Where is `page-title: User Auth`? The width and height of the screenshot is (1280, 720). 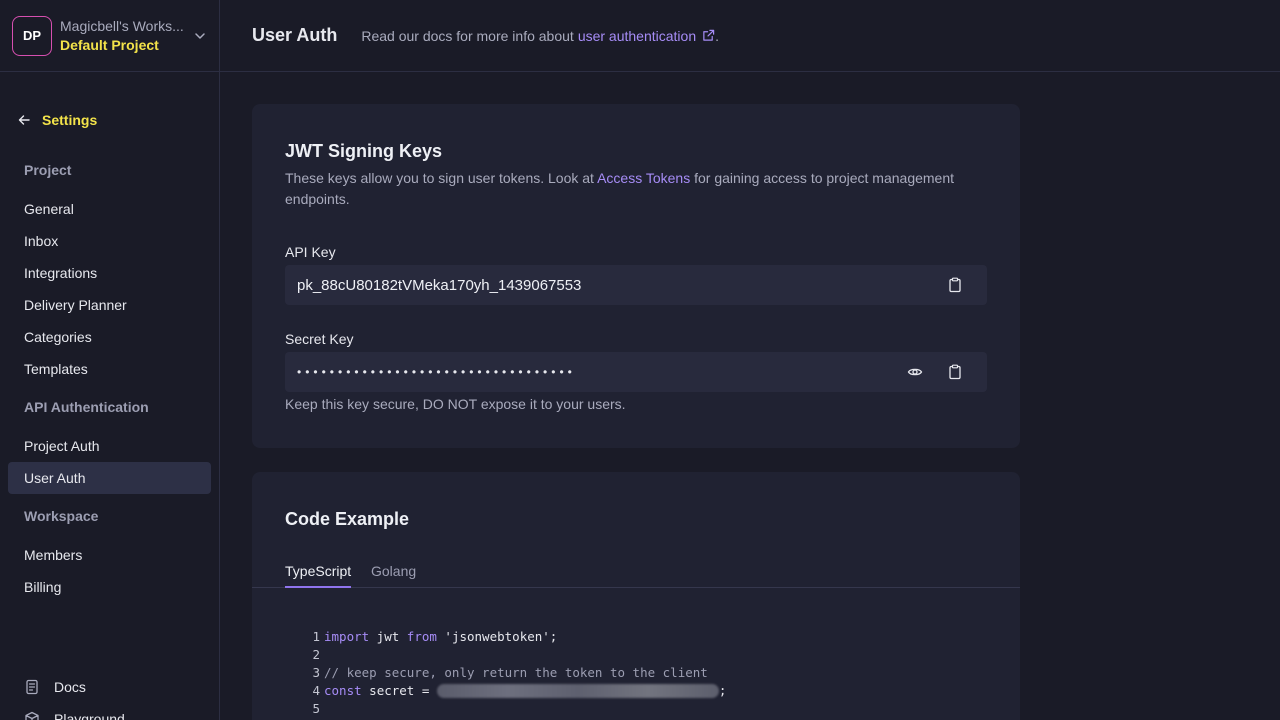 page-title: User Auth is located at coordinates (295, 35).